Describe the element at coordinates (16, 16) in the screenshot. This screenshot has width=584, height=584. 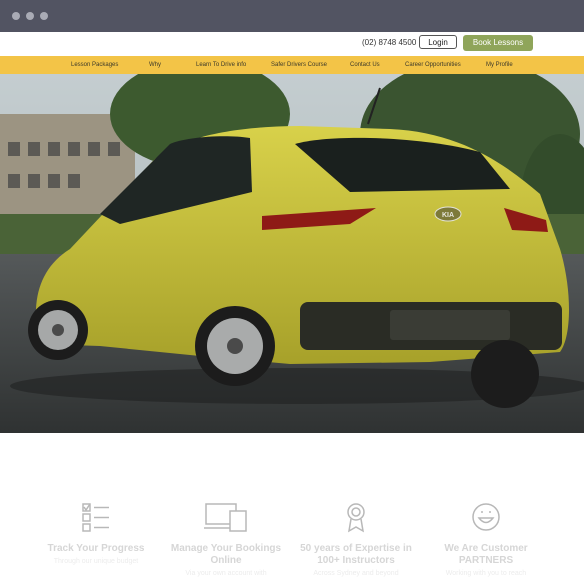
I see `window-close-dot` at that location.